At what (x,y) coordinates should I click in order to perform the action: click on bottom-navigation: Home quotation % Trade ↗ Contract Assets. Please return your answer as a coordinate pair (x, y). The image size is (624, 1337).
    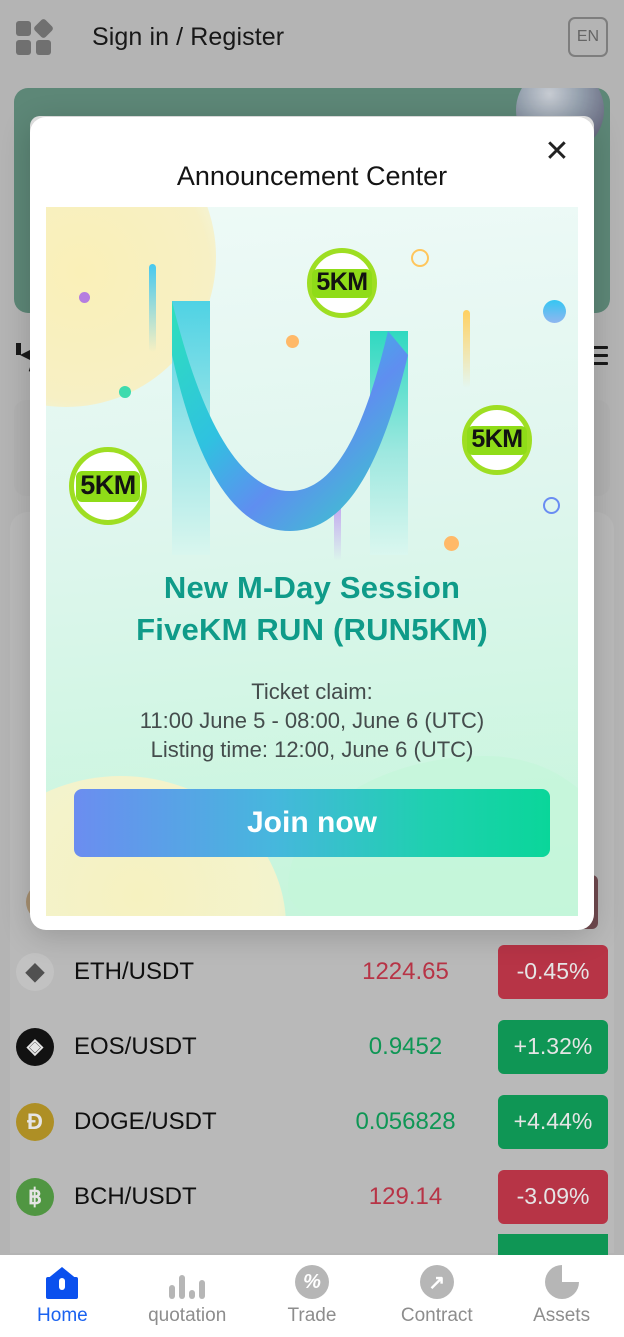
    Looking at the image, I should click on (312, 1296).